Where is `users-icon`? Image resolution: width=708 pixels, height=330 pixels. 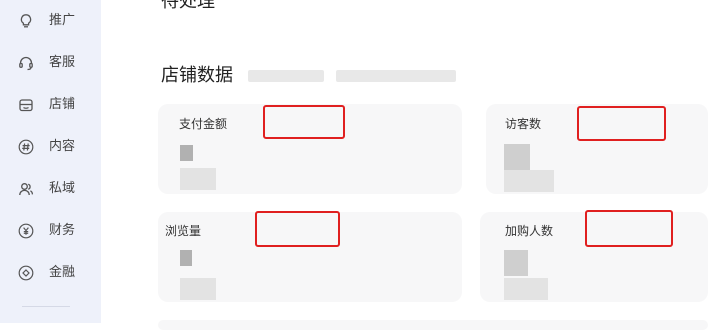 users-icon is located at coordinates (26, 189).